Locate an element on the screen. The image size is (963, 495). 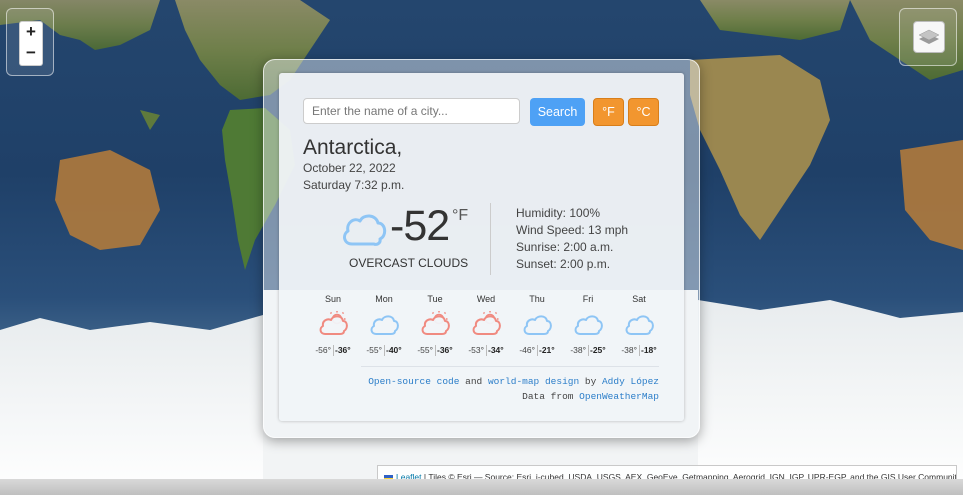
forecast-day-name: Thu is located at coordinates (537, 299).